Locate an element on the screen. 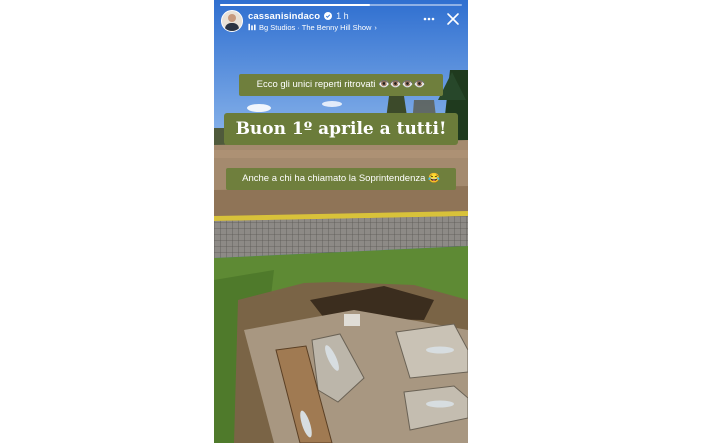  caption-sticker-title: Buon 1º aprile a tutti! is located at coordinates (341, 129).